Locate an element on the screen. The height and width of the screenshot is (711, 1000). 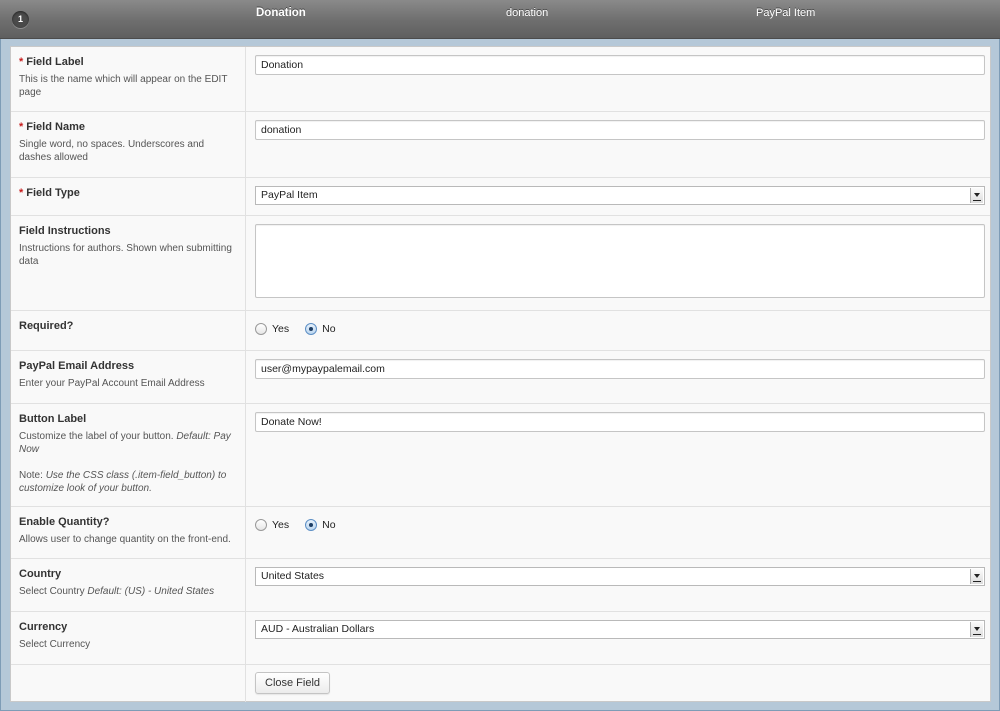
currency-description: Select Currency is located at coordinates (55, 644).